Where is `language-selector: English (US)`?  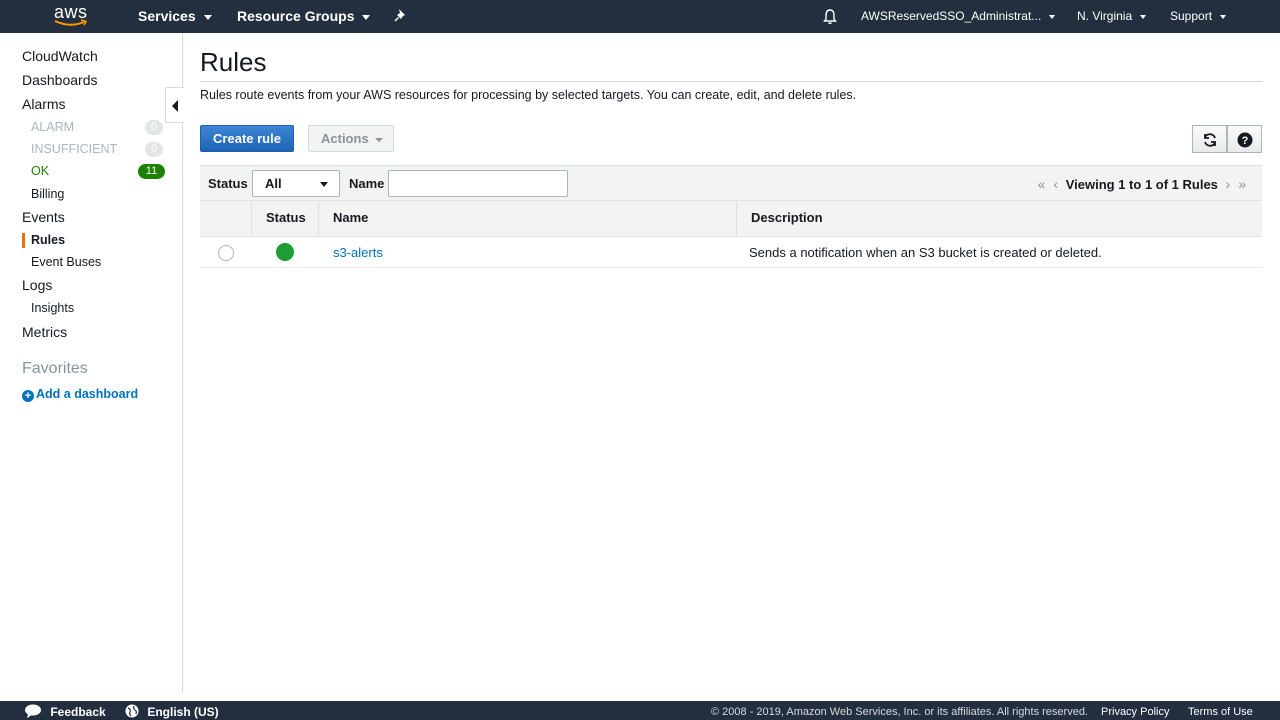
language-selector: English (US) is located at coordinates (172, 711).